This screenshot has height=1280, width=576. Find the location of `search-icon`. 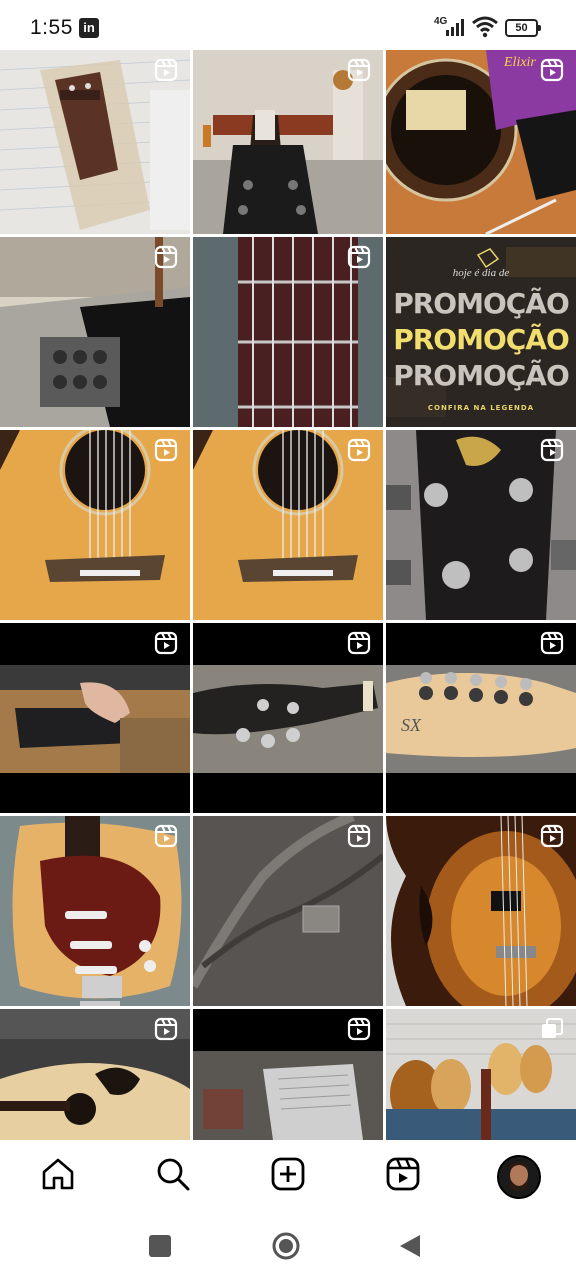

search-icon is located at coordinates (173, 1174).